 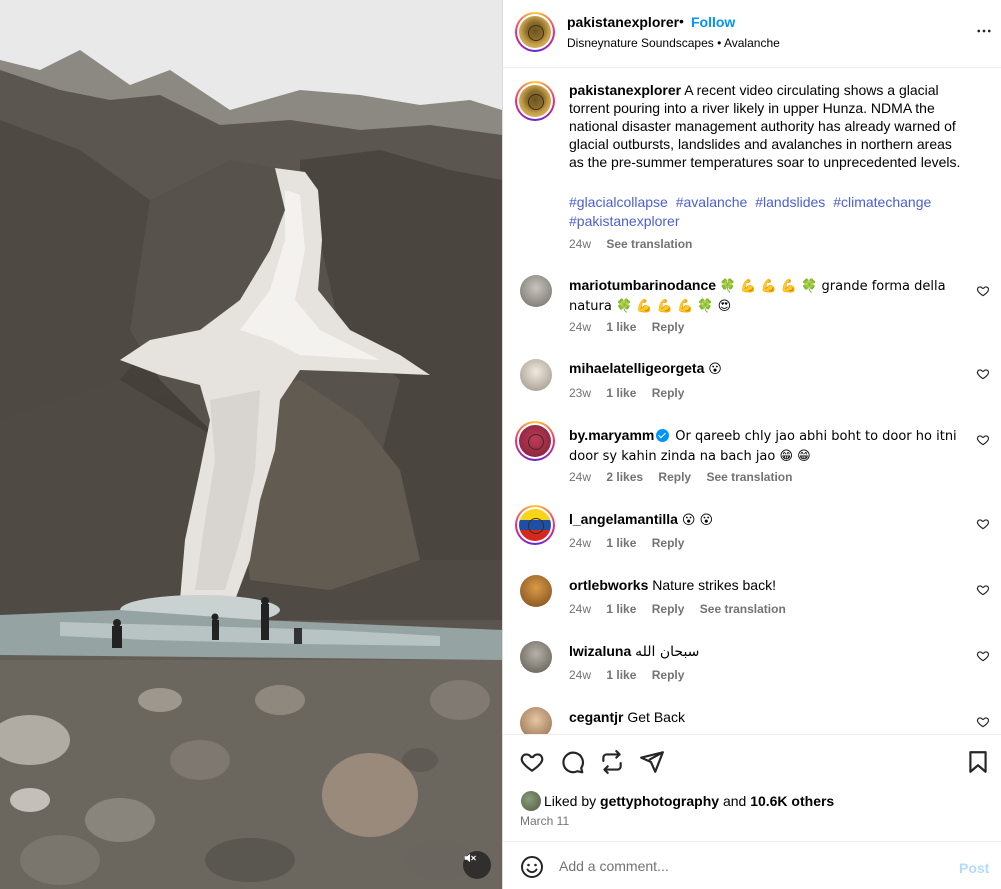 I want to click on comment-username: mihaelatelligeorgeta, so click(x=636, y=368).